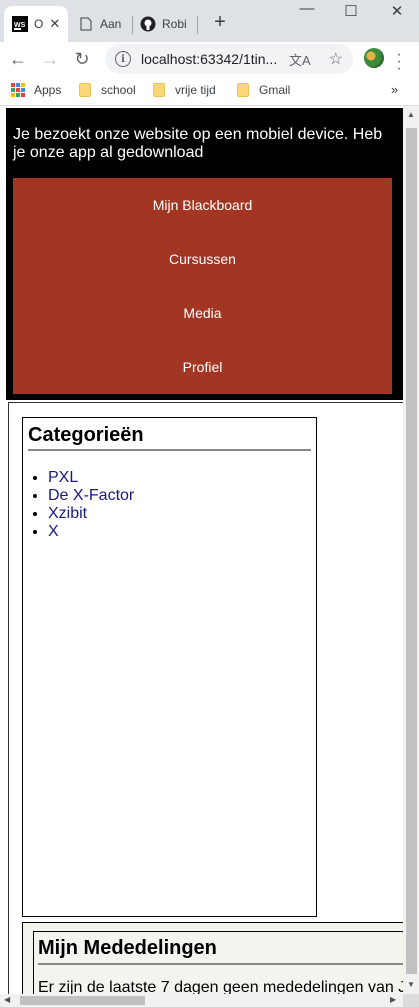  I want to click on reload-icon: ↻, so click(82, 59).